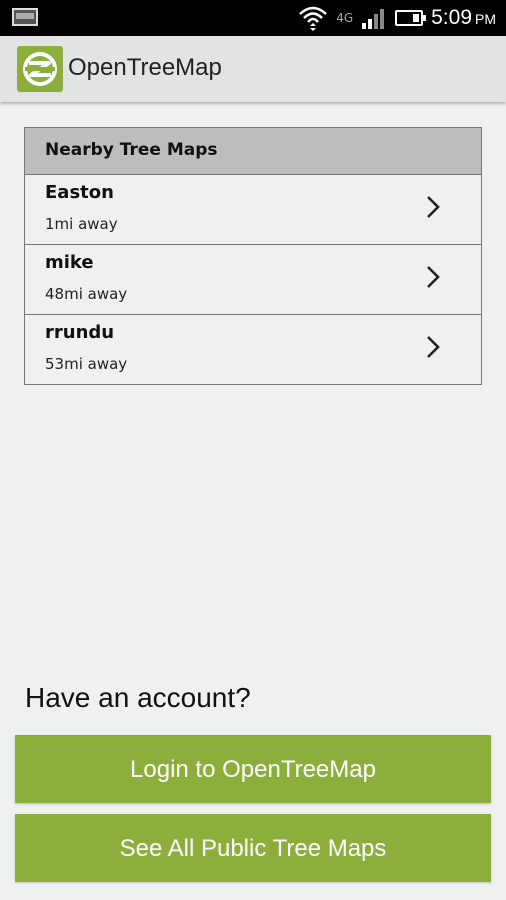  Describe the element at coordinates (313, 18) in the screenshot. I see `wifi-icon` at that location.